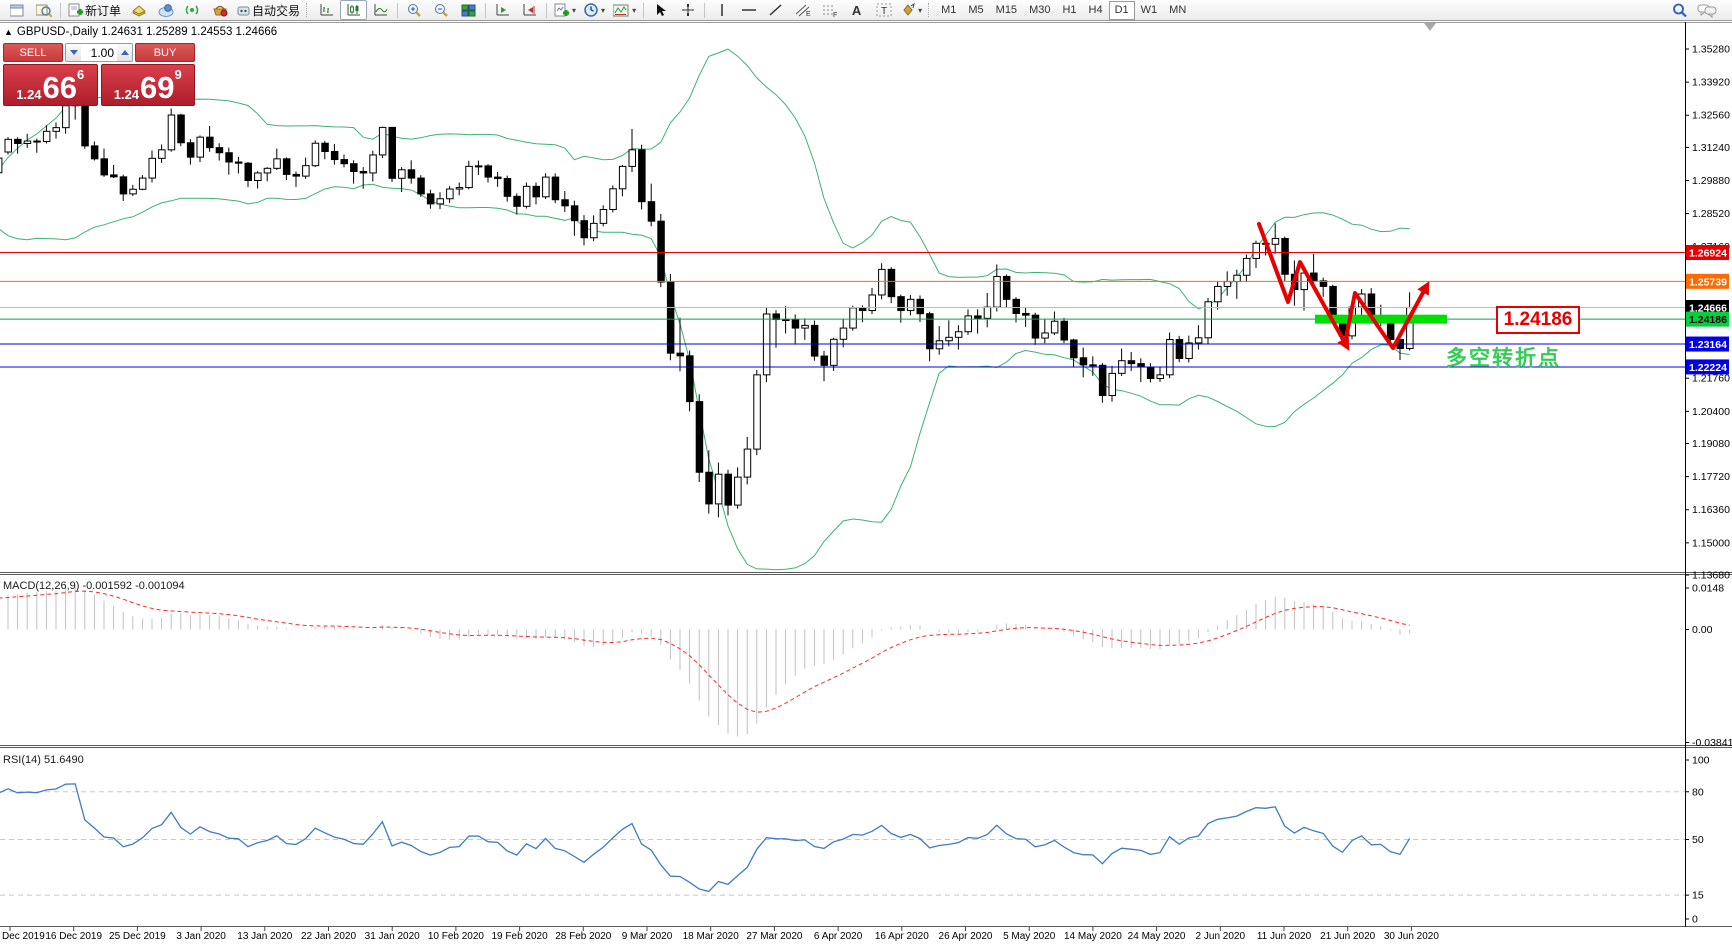 This screenshot has height=947, width=1732. What do you see at coordinates (414, 10) in the screenshot?
I see `zoom-in-icon` at bounding box center [414, 10].